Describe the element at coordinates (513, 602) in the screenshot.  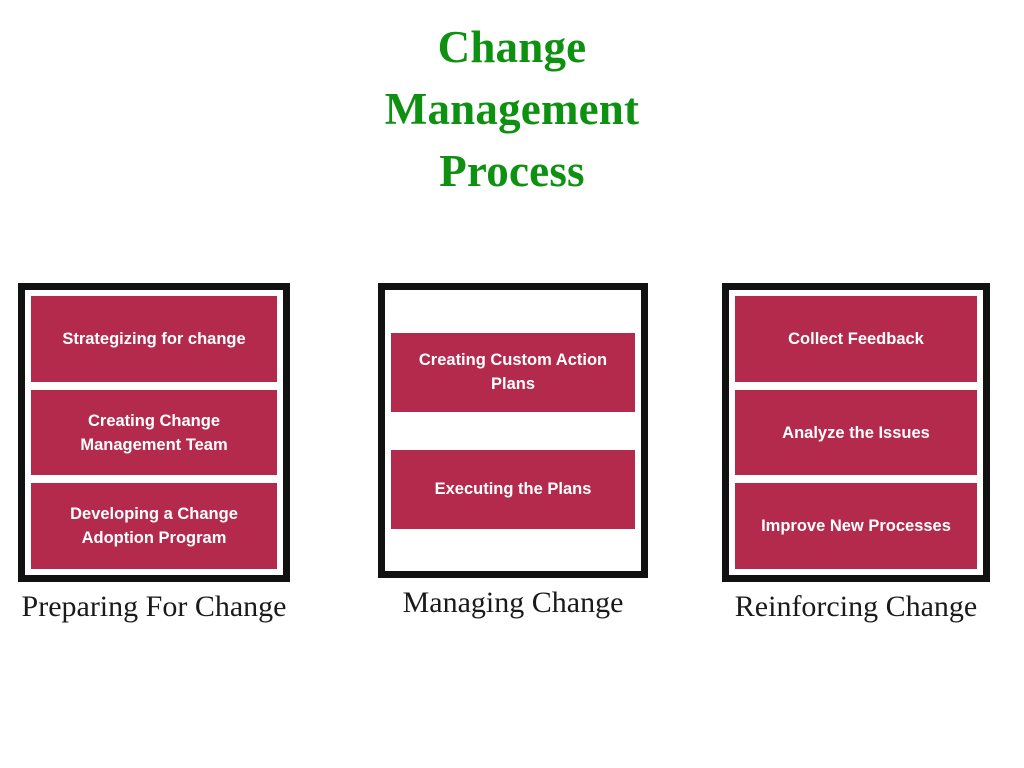
I see `process-column-caption: Managing Change` at that location.